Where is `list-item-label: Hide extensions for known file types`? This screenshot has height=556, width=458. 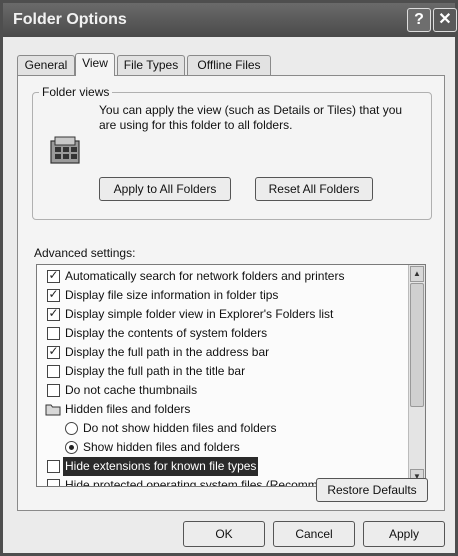
list-item-label: Hide extensions for known file types is located at coordinates (161, 466).